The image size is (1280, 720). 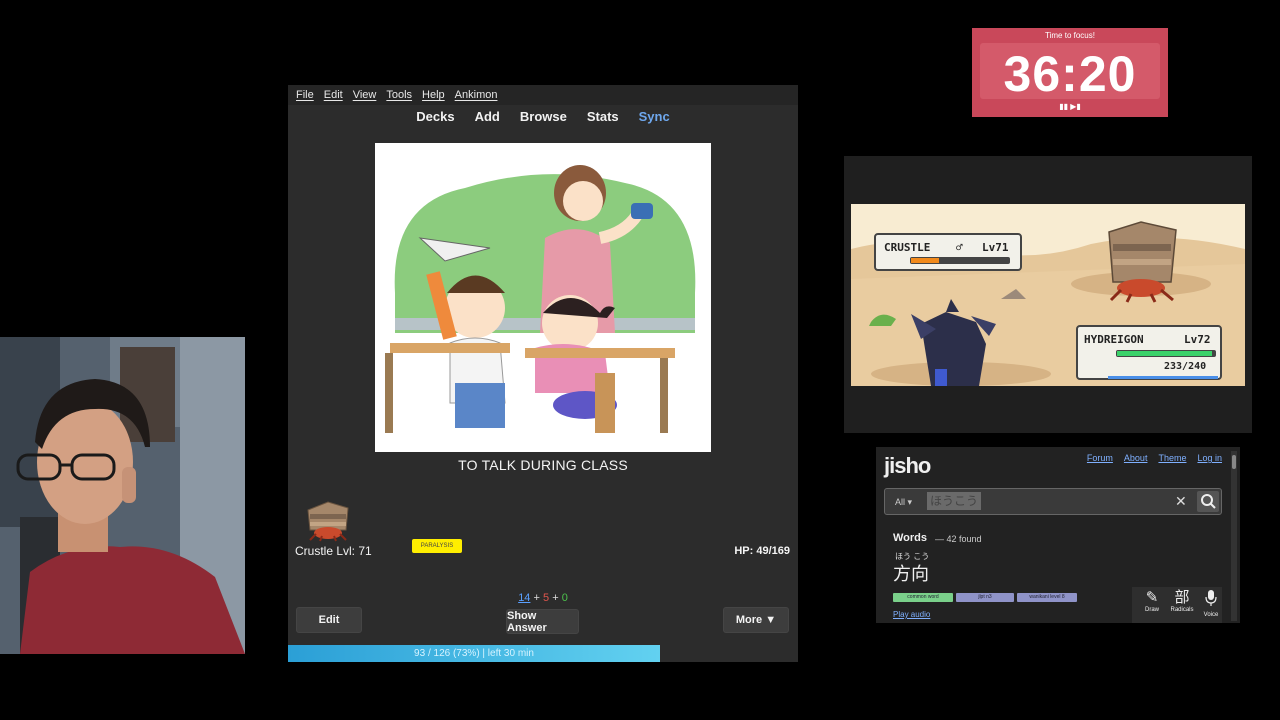 I want to click on toolbar-browse: Browse, so click(x=543, y=116).